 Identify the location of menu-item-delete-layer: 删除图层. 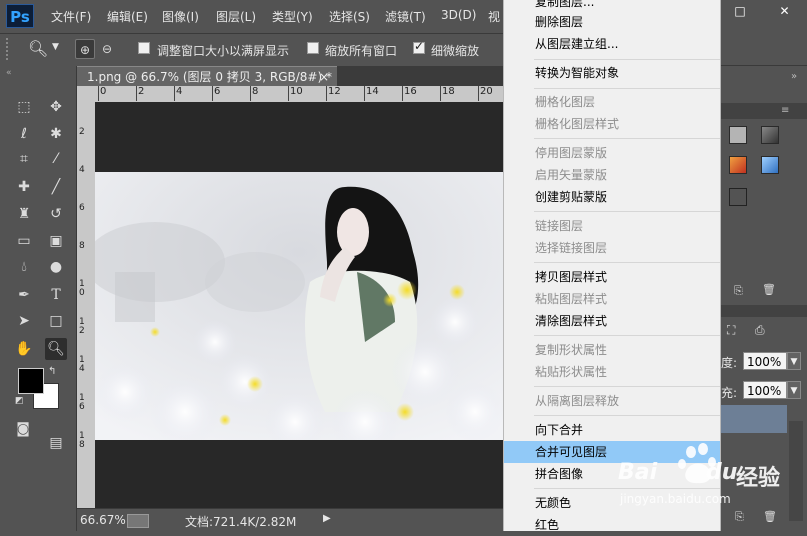
(612, 22).